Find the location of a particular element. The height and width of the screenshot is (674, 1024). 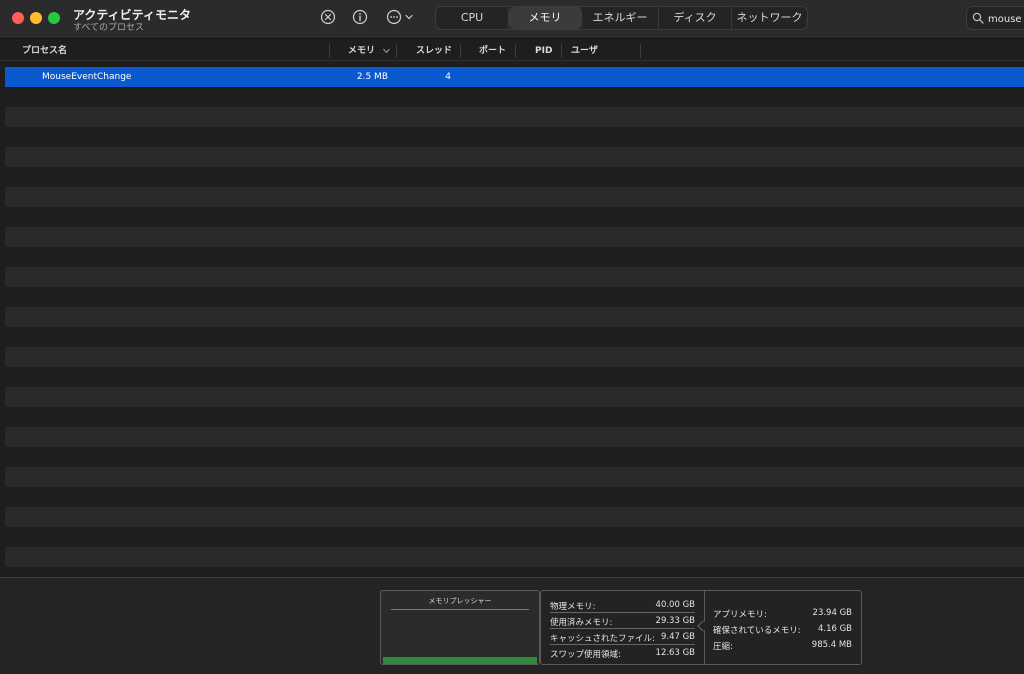

stat-value: 12.63 GB is located at coordinates (675, 653).